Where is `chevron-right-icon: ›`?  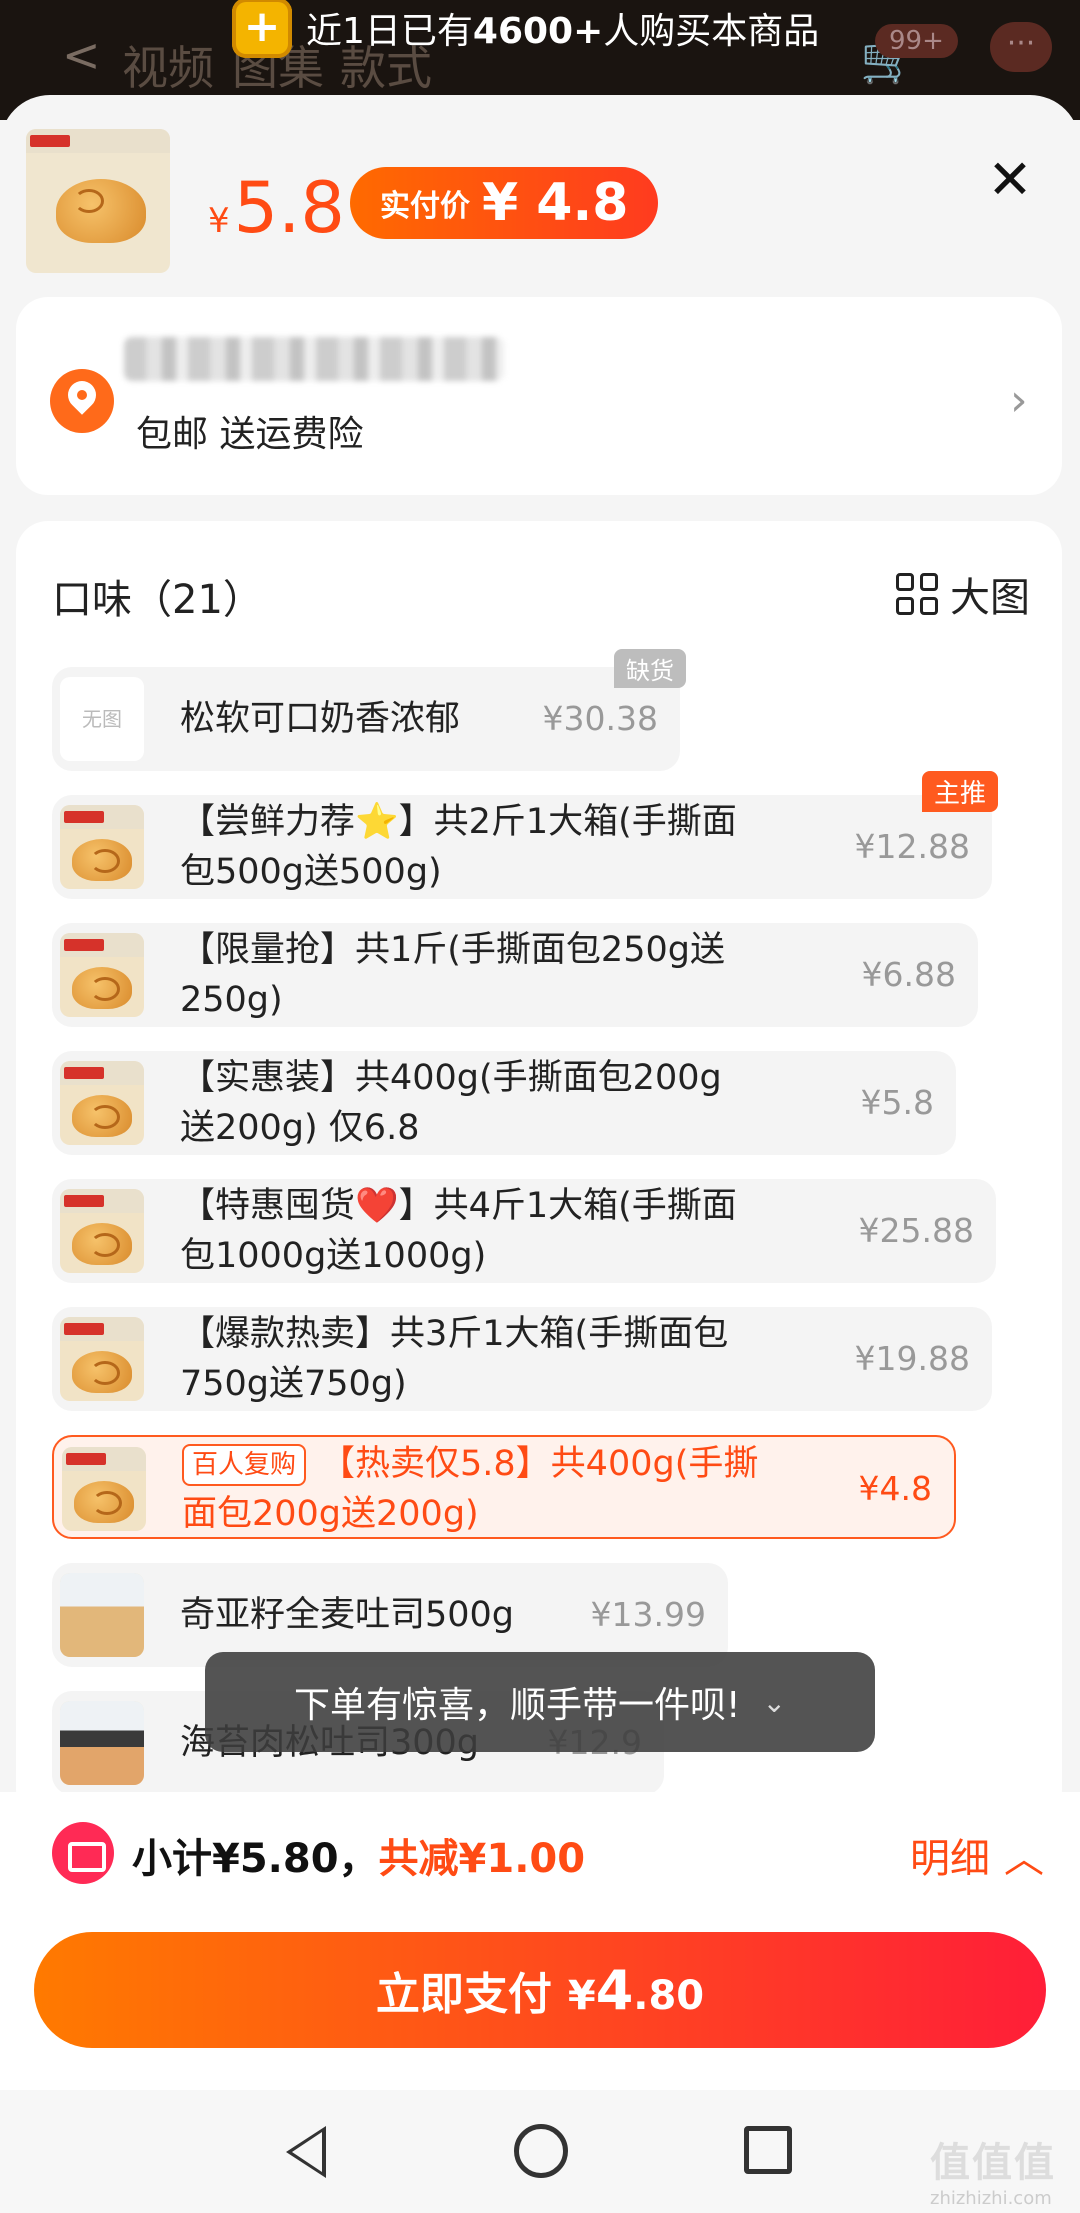
chevron-right-icon: › is located at coordinates (1019, 400).